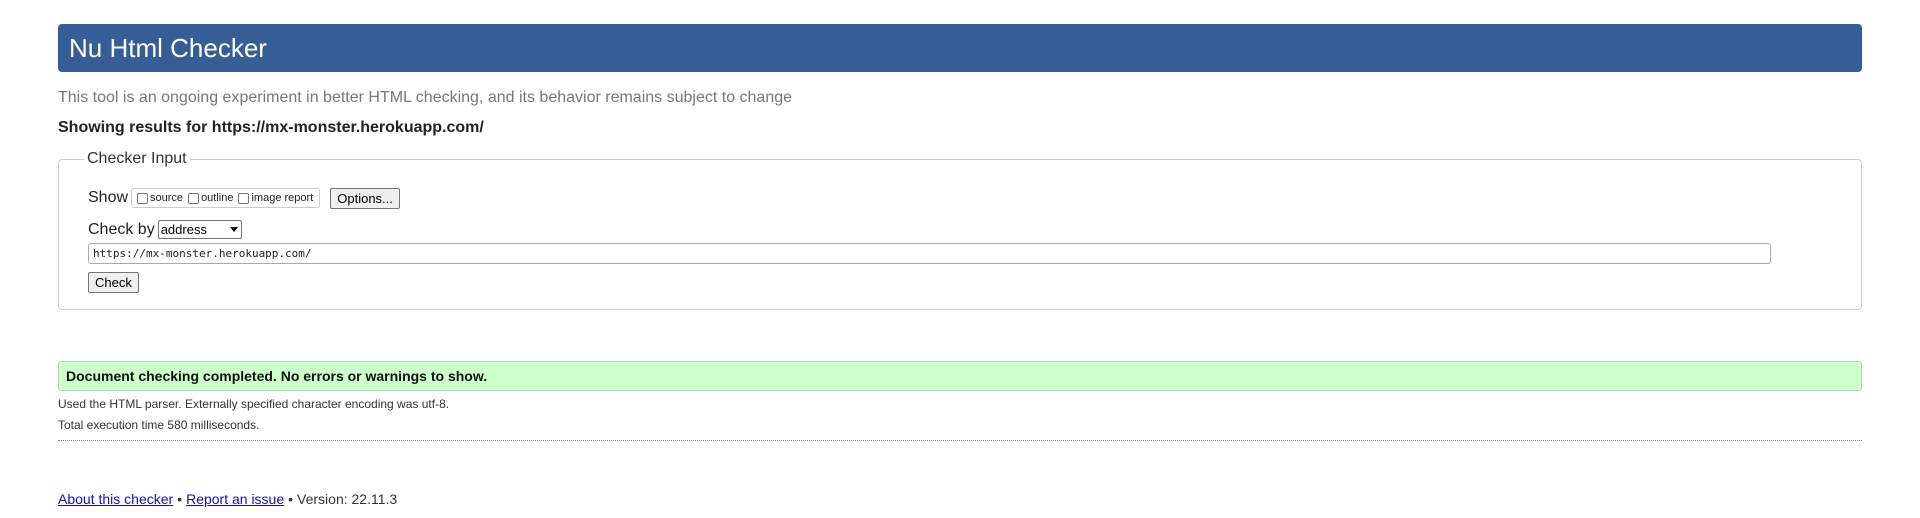  Describe the element at coordinates (194, 198) in the screenshot. I see `outline-checkbox` at that location.